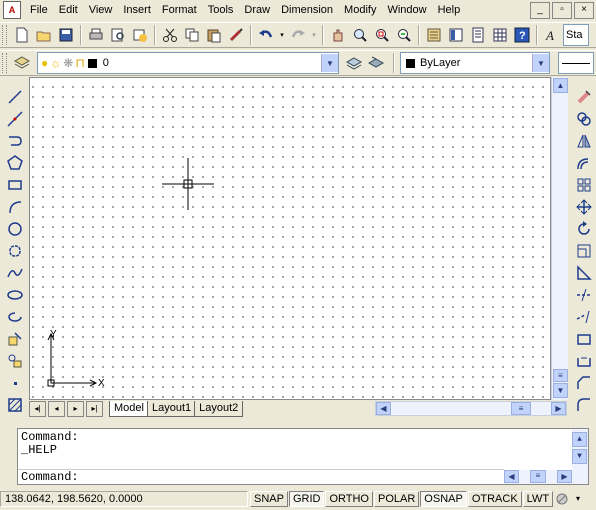 The image size is (596, 510). Describe the element at coordinates (349, 498) in the screenshot. I see `ortho-toggle: ORTHO` at that location.